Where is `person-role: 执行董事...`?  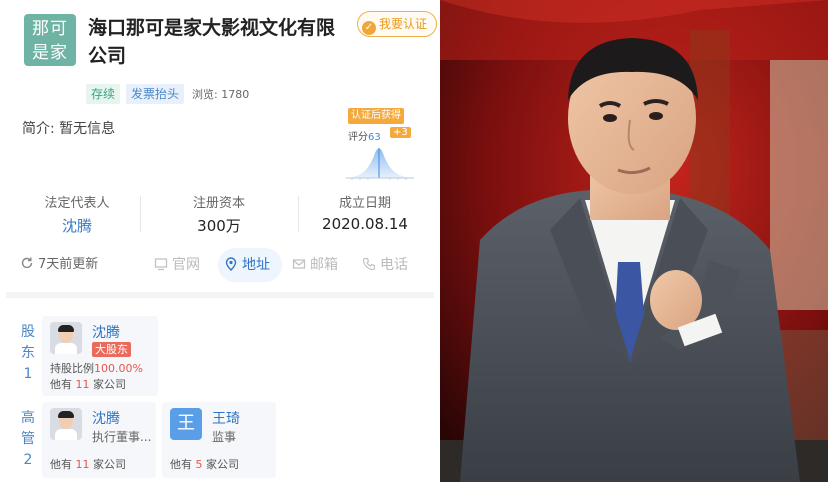 person-role: 执行董事... is located at coordinates (122, 437).